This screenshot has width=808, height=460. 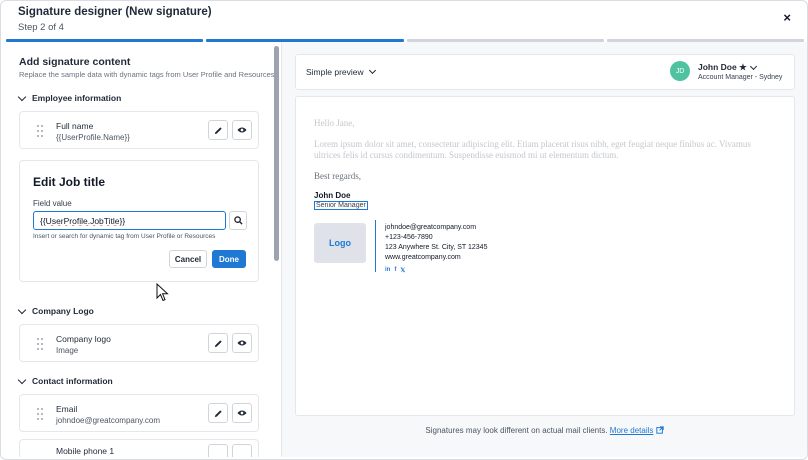 I want to click on mouse-cursor-icon, so click(x=162, y=292).